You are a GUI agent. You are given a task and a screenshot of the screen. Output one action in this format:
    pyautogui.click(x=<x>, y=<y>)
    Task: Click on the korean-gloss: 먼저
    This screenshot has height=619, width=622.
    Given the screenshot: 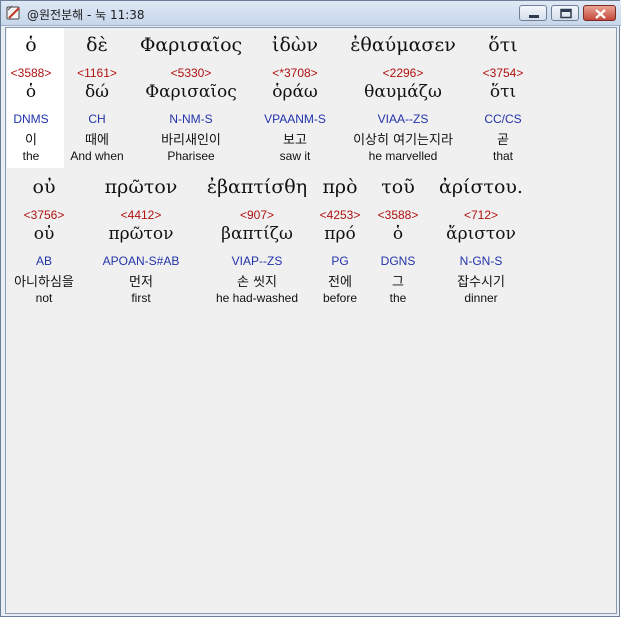 What is the action you would take?
    pyautogui.click(x=141, y=282)
    